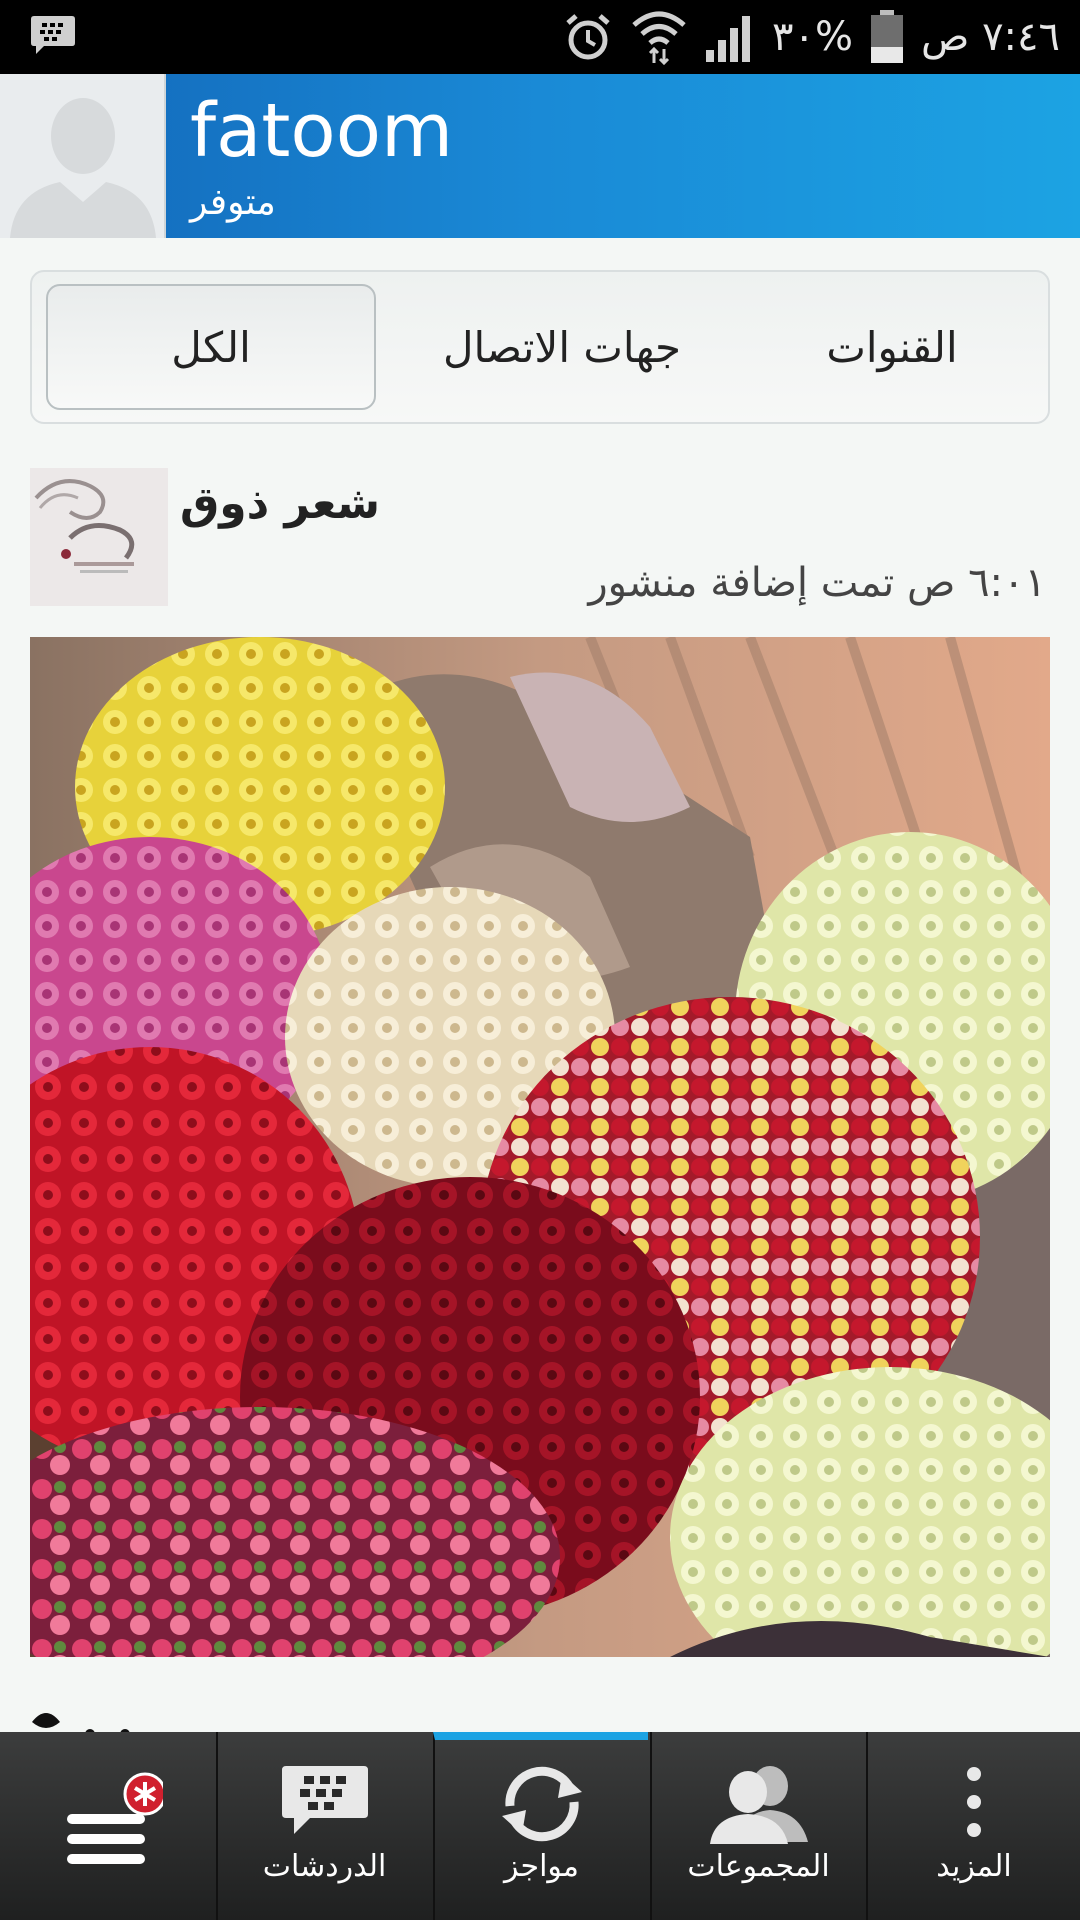  What do you see at coordinates (53, 35) in the screenshot?
I see `bbm-notification-icon` at bounding box center [53, 35].